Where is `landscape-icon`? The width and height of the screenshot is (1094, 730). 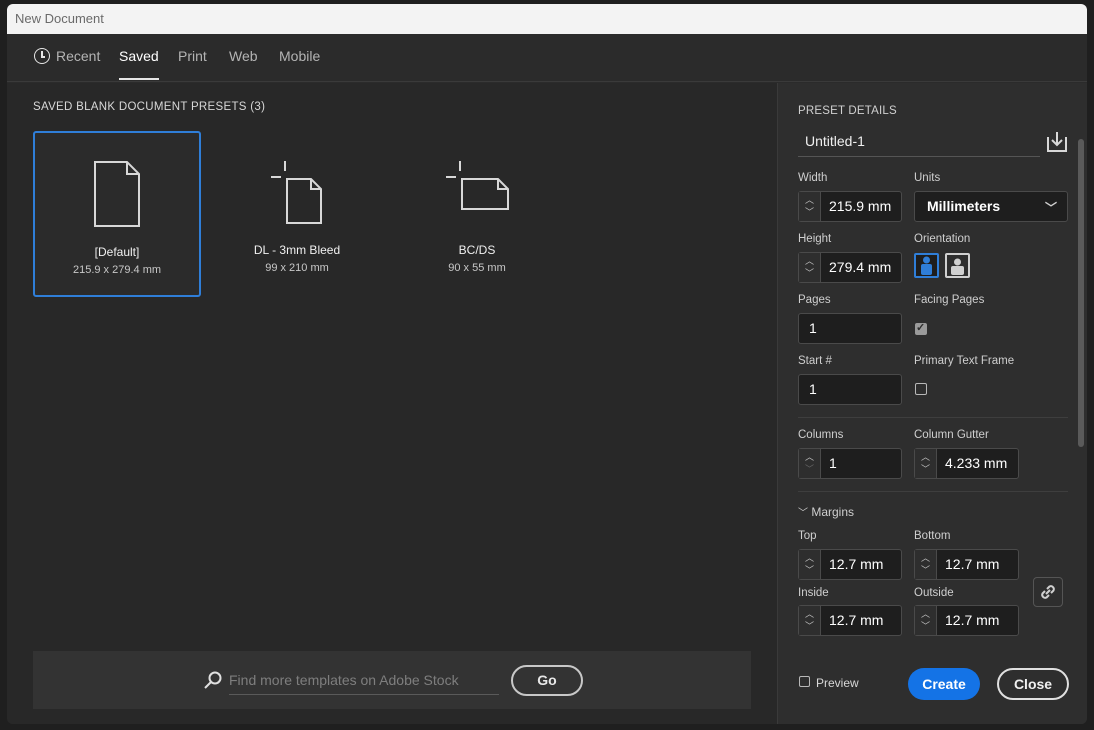
landscape-icon is located at coordinates (957, 266).